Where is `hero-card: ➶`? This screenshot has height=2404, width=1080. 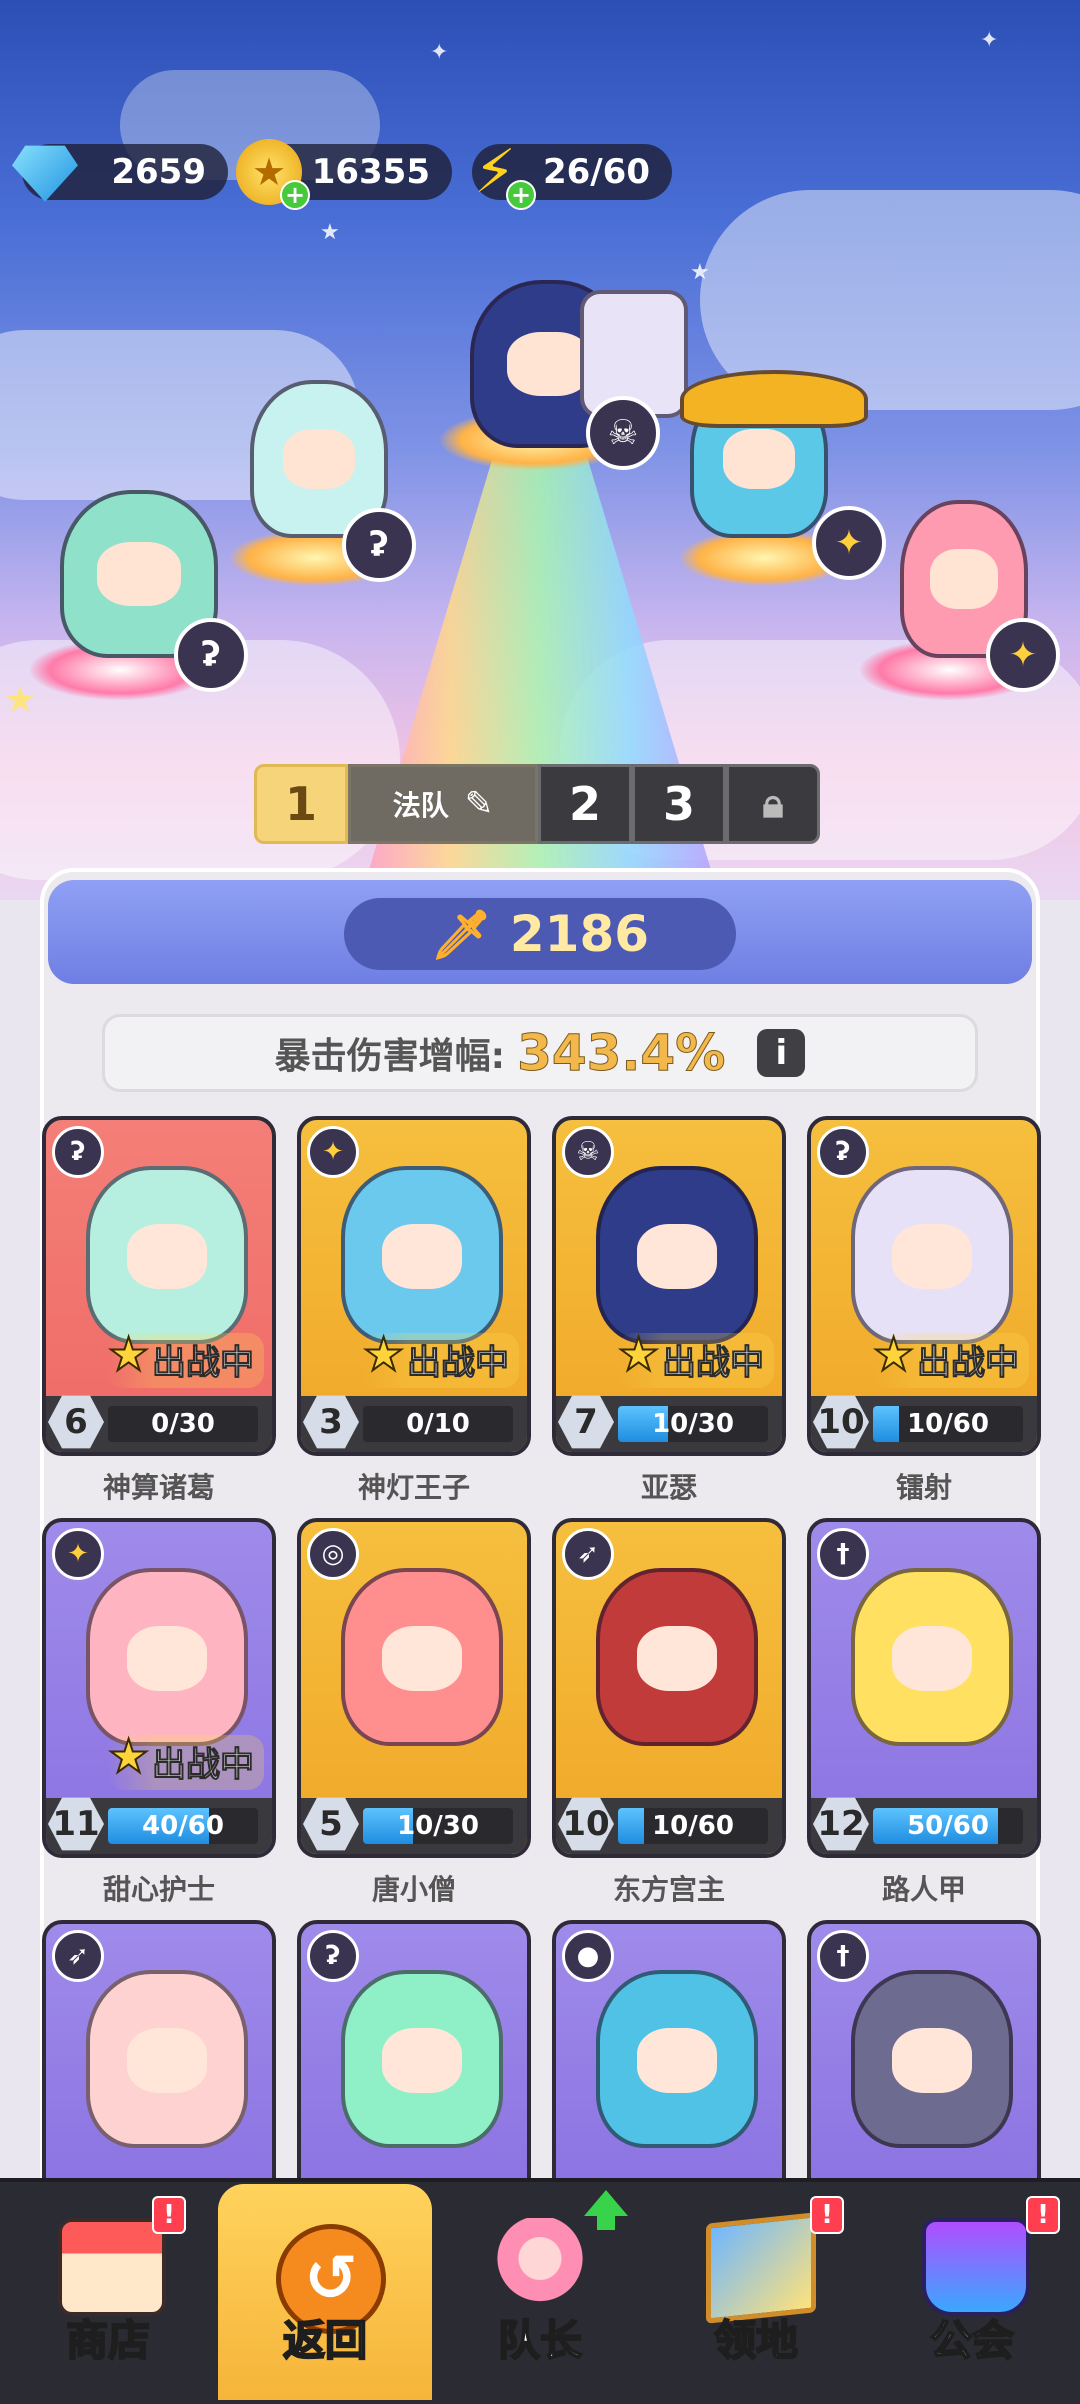
hero-card: ➶ is located at coordinates (159, 2059).